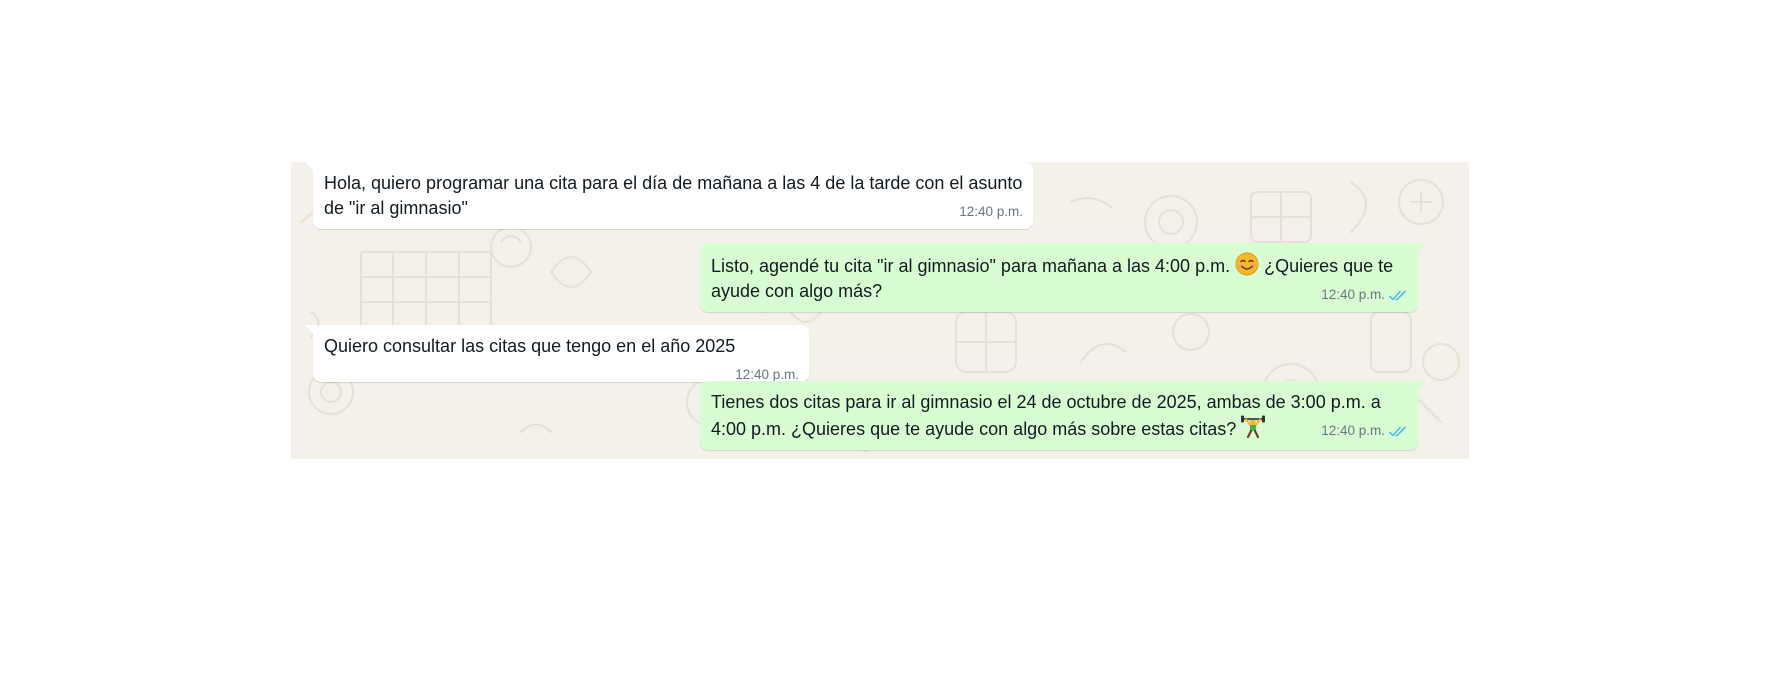 Image resolution: width=1772 pixels, height=697 pixels. What do you see at coordinates (1253, 427) in the screenshot?
I see `weightlifter-icon` at bounding box center [1253, 427].